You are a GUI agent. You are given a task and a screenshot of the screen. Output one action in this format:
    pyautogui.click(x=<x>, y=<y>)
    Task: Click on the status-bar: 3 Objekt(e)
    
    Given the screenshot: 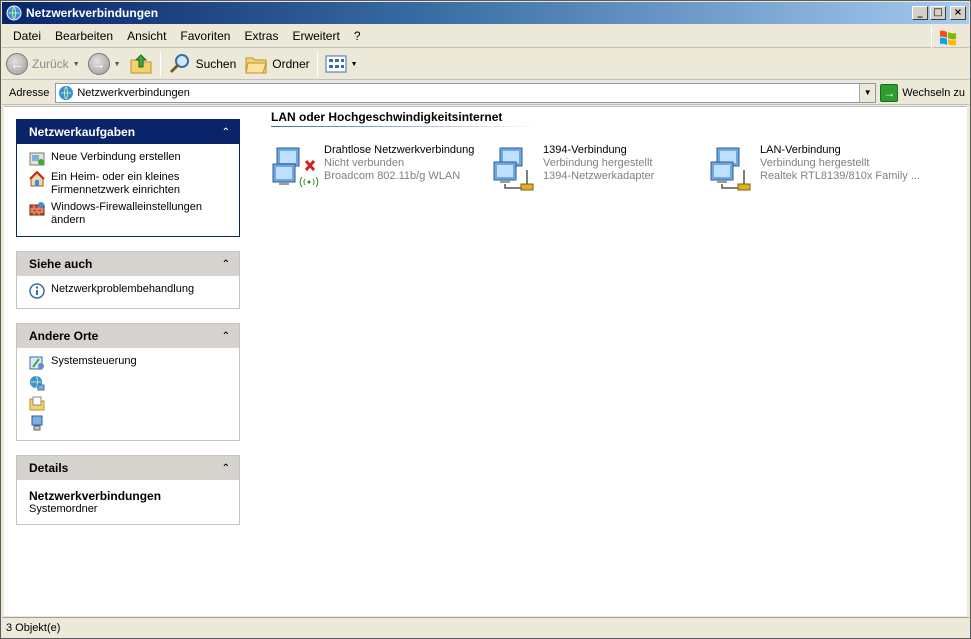 What is the action you would take?
    pyautogui.click(x=485, y=627)
    